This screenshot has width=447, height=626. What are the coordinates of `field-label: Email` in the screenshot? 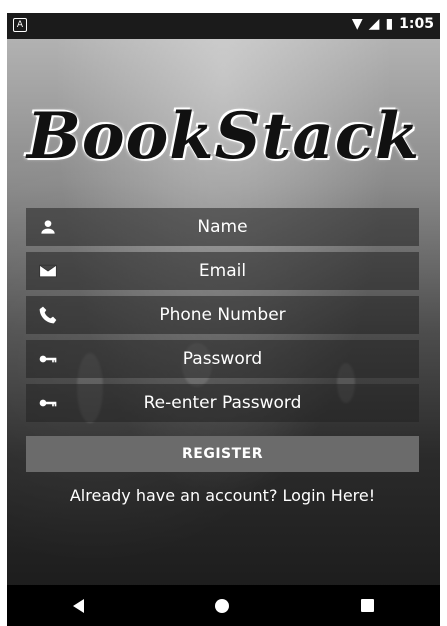 It's located at (222, 271).